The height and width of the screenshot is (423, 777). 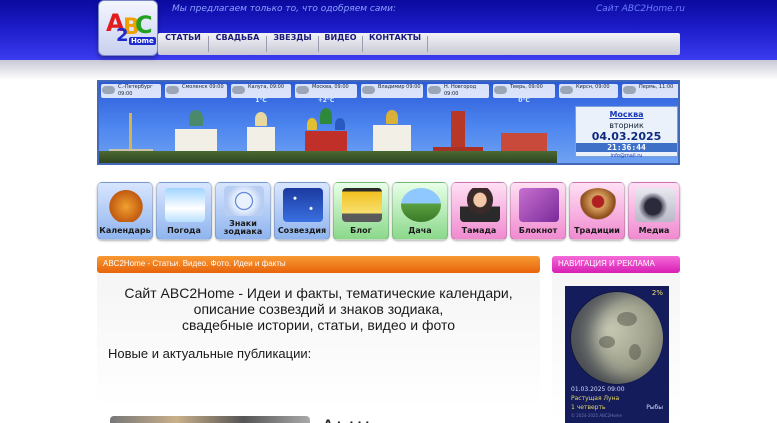 I want to click on clock-city: Москва, so click(x=626, y=114).